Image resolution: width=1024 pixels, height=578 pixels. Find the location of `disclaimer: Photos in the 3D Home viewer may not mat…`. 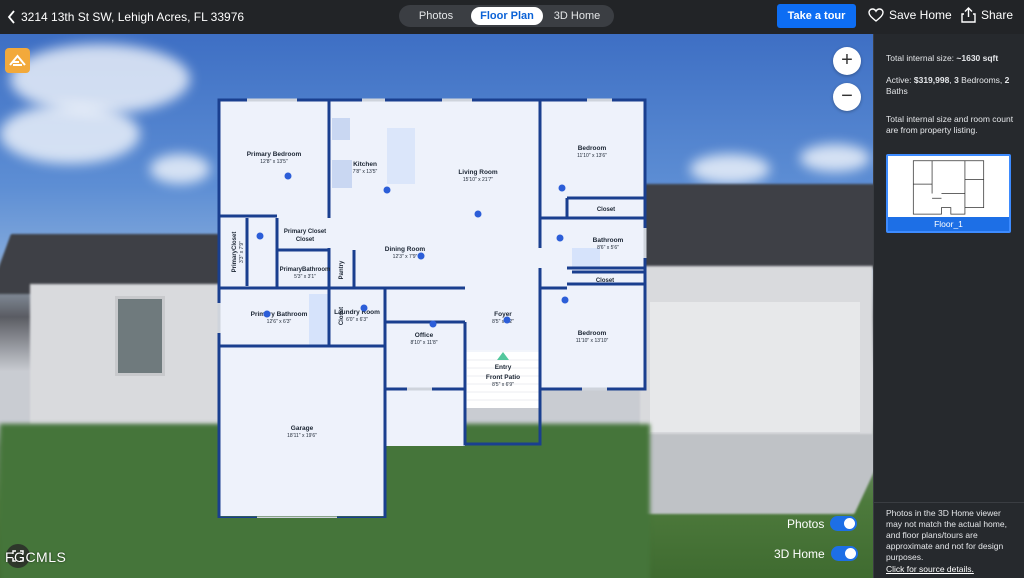

disclaimer: Photos in the 3D Home viewer may not mat… is located at coordinates (946, 535).